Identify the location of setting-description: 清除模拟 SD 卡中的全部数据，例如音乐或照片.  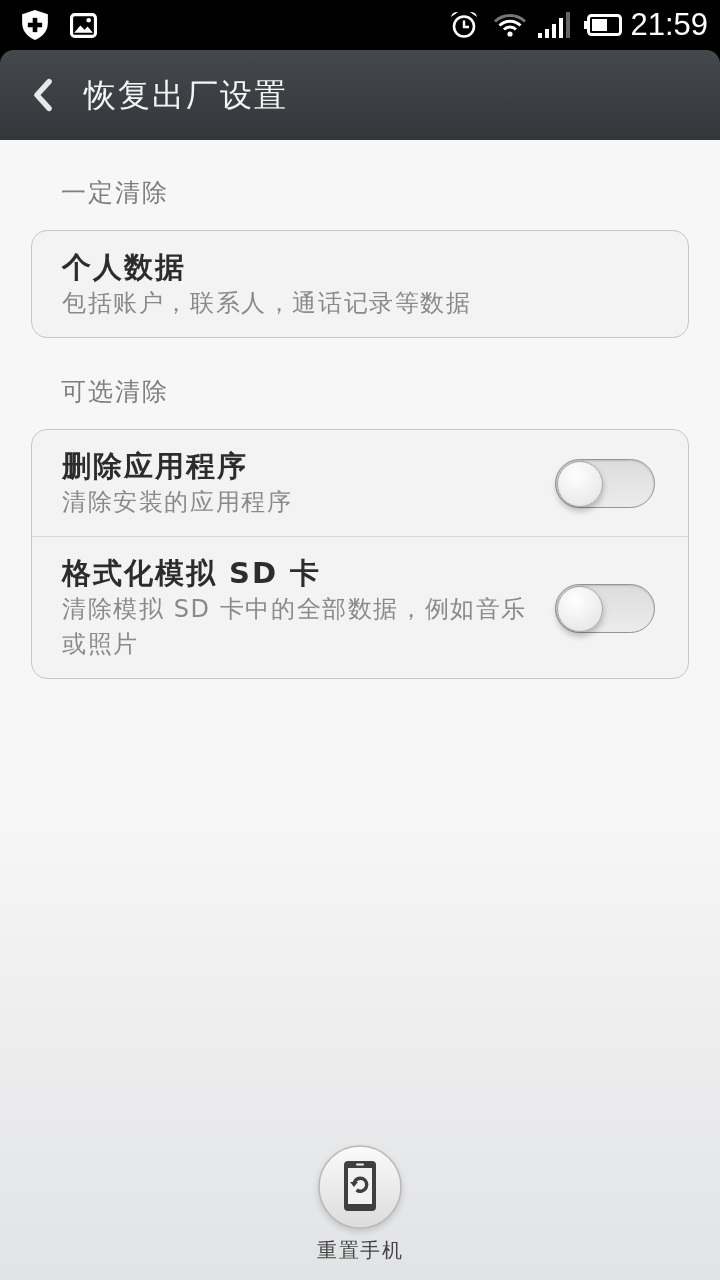
(295, 627).